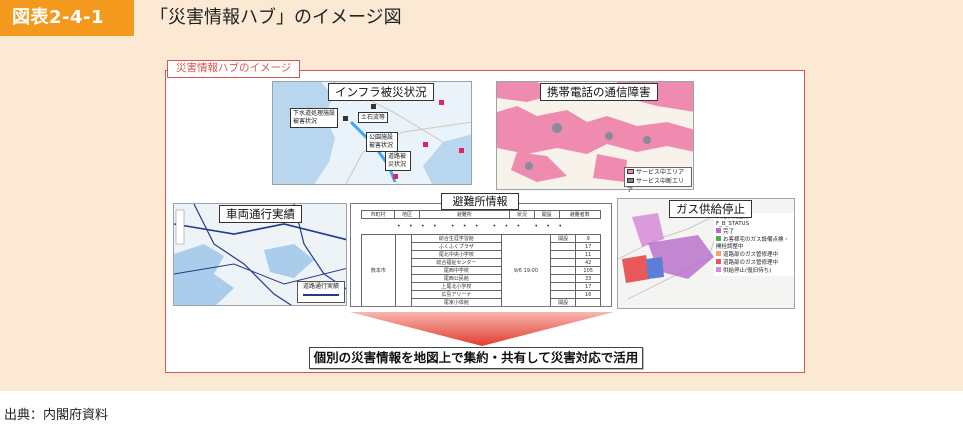  I want to click on shelter-ellipsis: ・・・・ ・・・ ・・・ ・・・, so click(481, 227).